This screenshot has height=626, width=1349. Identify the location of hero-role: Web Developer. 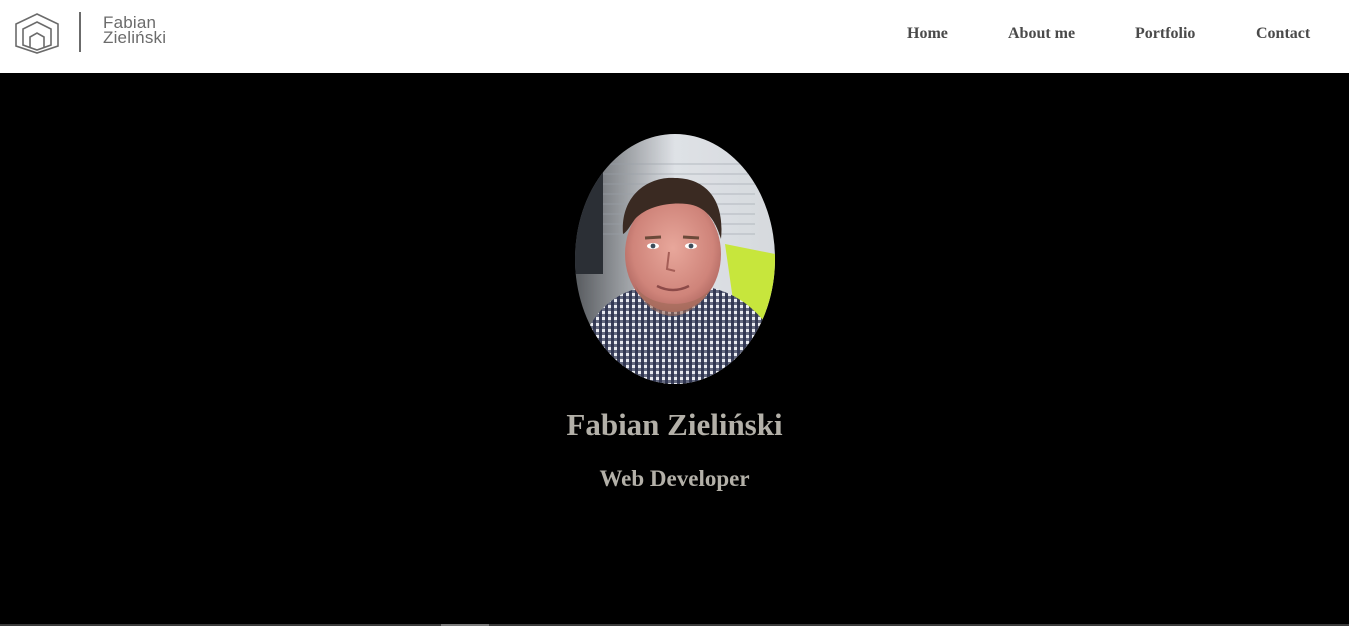
(674, 478).